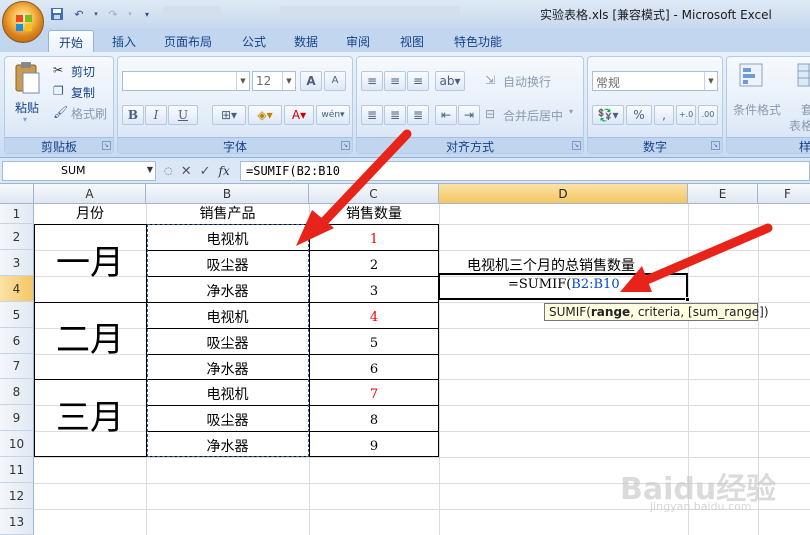 This screenshot has width=810, height=535. What do you see at coordinates (354, 187) in the screenshot?
I see `arrow-to-b-column` at bounding box center [354, 187].